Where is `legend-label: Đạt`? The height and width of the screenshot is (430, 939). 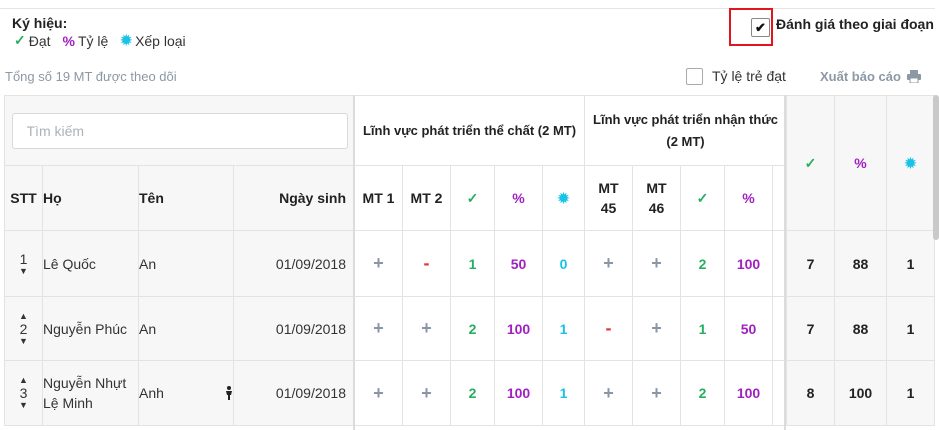
legend-label: Đạt is located at coordinates (39, 40).